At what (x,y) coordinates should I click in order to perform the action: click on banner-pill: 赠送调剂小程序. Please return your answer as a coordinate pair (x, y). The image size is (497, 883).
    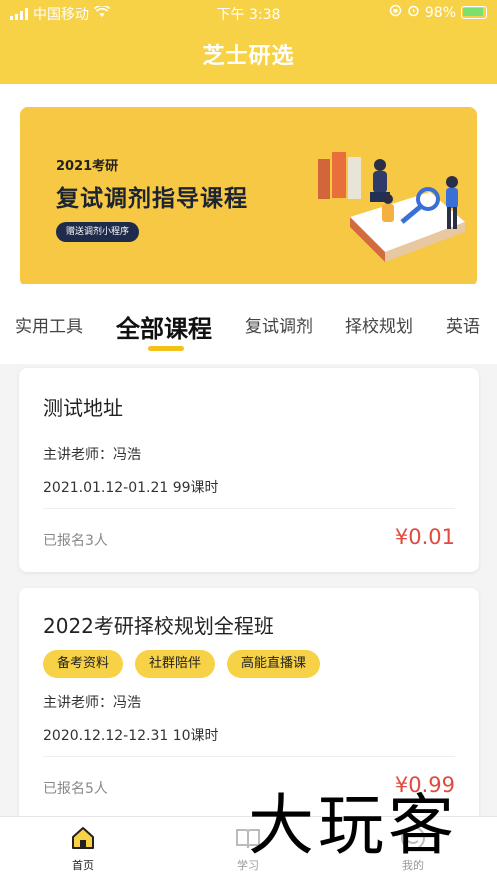
    Looking at the image, I should click on (98, 232).